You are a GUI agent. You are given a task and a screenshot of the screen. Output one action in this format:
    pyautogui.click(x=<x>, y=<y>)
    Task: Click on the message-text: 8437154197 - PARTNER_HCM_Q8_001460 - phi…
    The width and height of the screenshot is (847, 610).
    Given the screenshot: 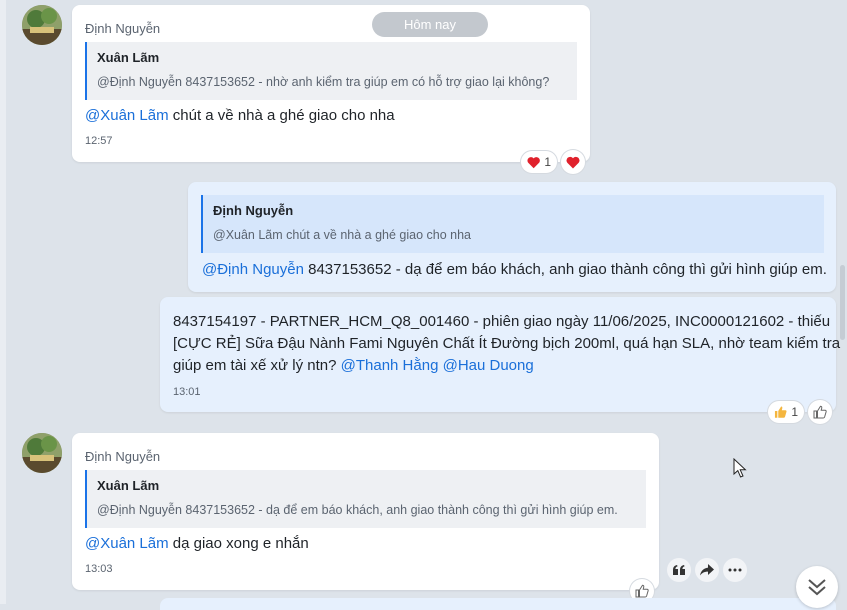 What is the action you would take?
    pyautogui.click(x=506, y=344)
    